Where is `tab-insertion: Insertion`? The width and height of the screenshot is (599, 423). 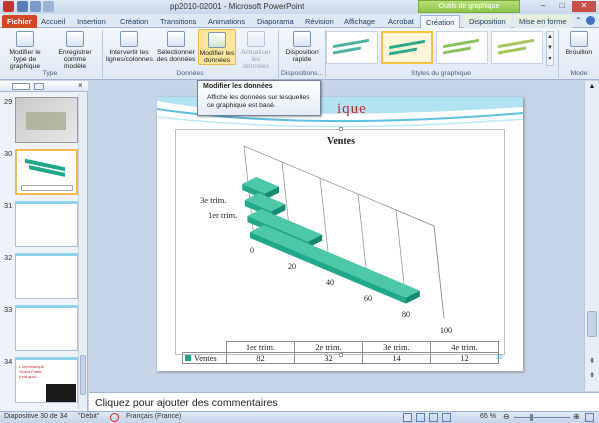
tab-insertion: Insertion is located at coordinates (91, 21).